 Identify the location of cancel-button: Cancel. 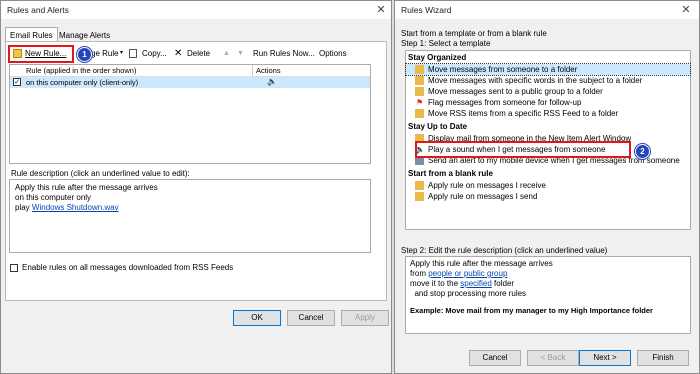
(311, 318).